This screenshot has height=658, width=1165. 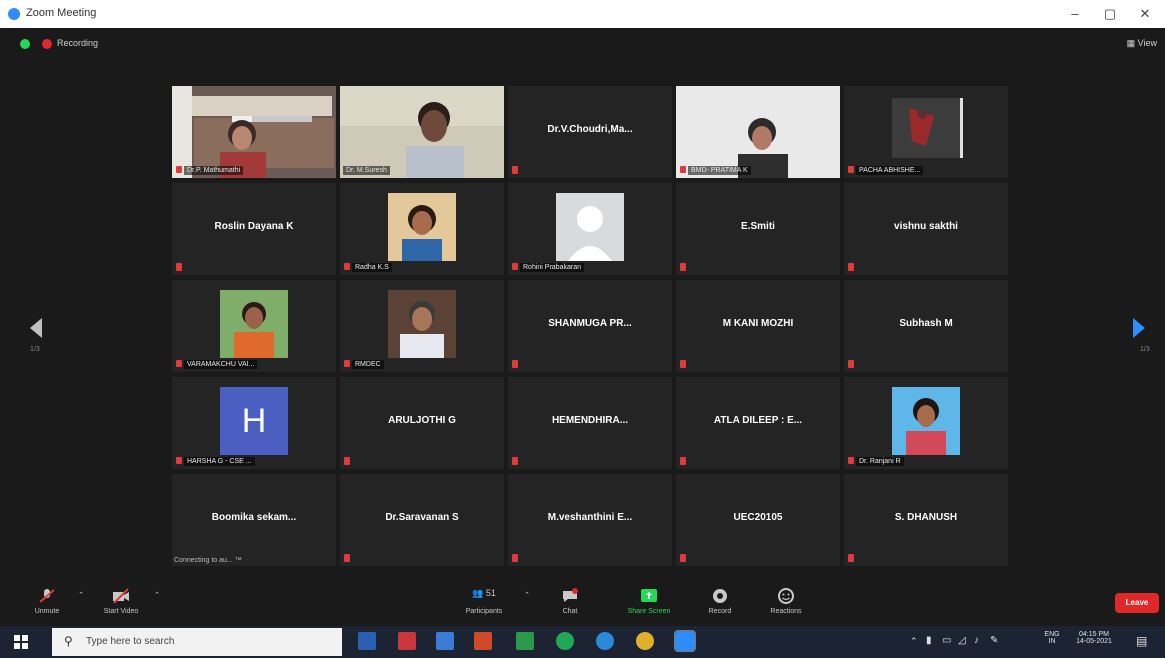 I want to click on participant-name: Subhash M, so click(x=926, y=323).